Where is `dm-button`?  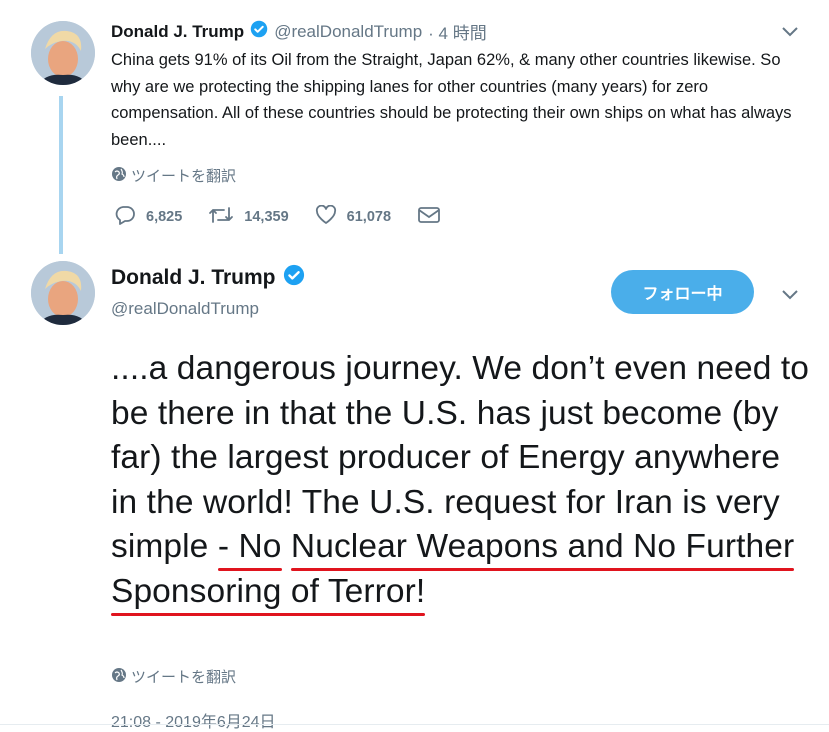 dm-button is located at coordinates (429, 217).